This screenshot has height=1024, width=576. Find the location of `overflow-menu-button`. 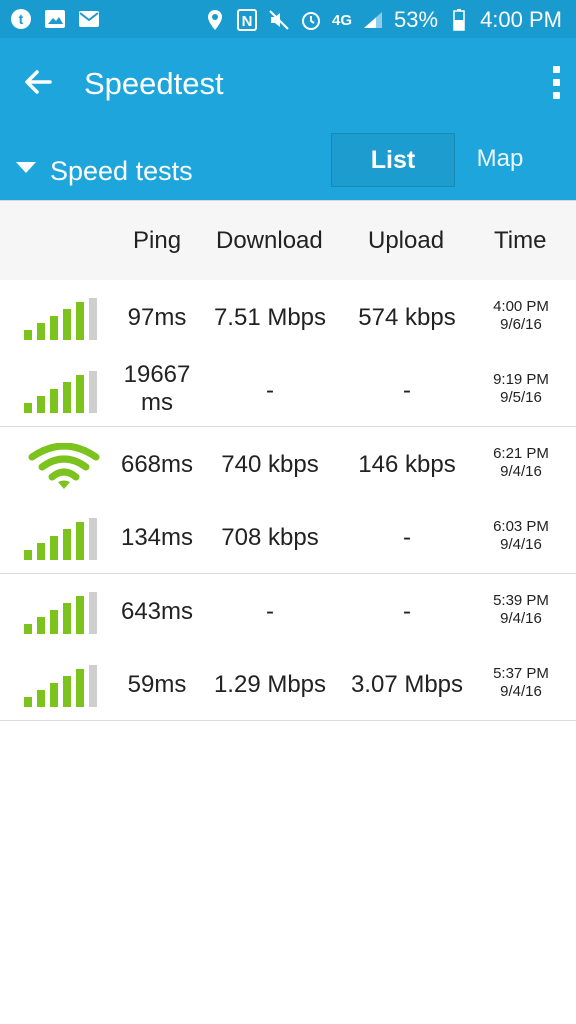

overflow-menu-button is located at coordinates (556, 86).